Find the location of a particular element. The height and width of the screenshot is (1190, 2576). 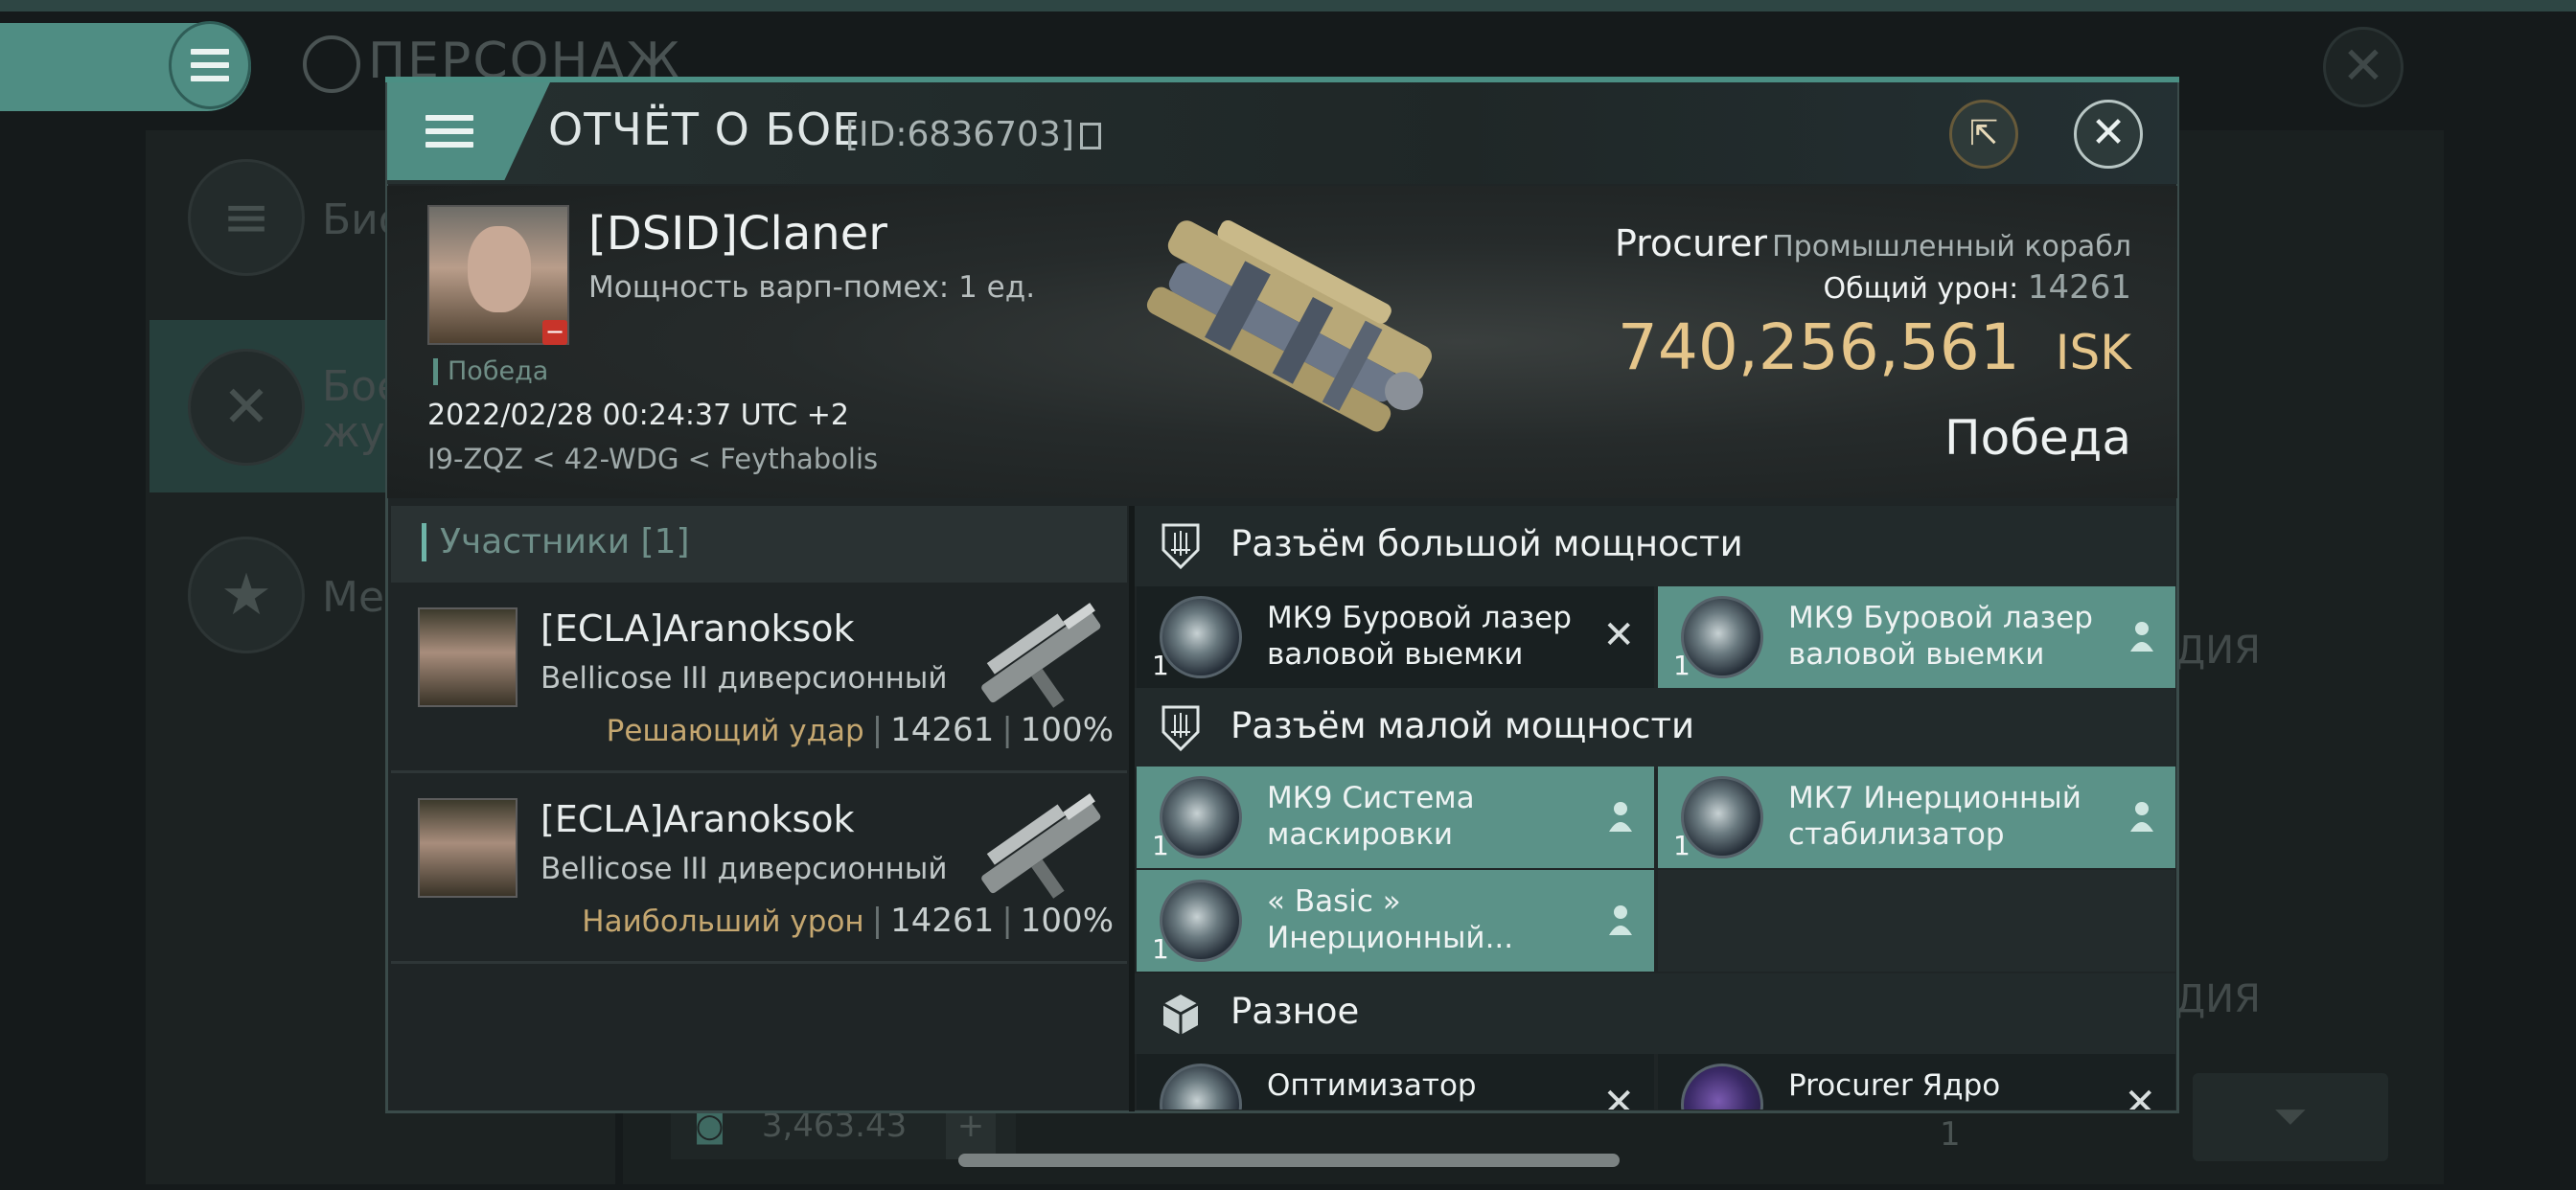

victim-ship-image is located at coordinates (1284, 331).